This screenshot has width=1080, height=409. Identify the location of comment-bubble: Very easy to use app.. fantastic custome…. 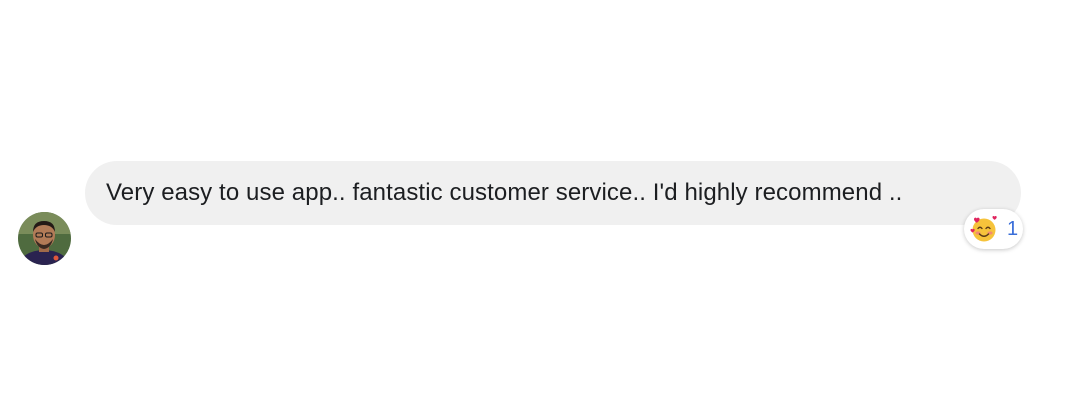
(553, 193).